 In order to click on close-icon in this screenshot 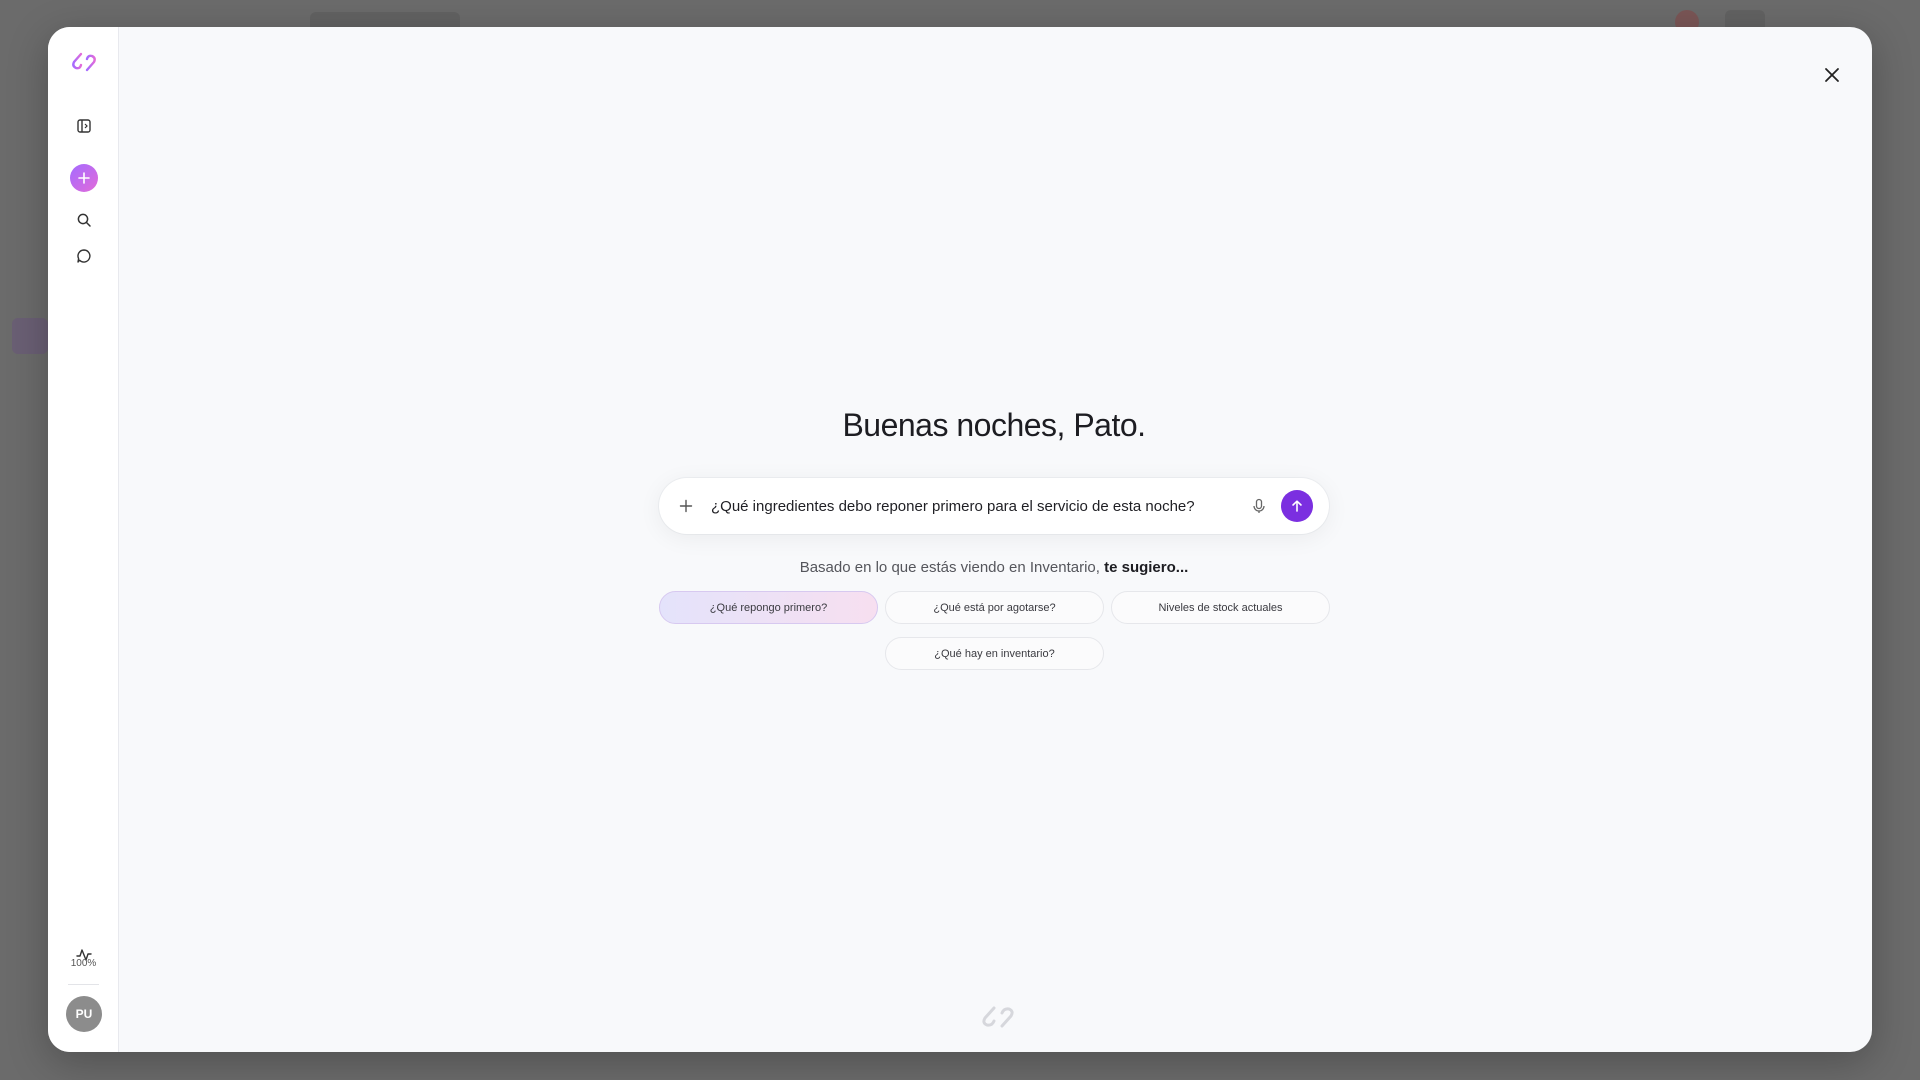, I will do `click(1832, 75)`.